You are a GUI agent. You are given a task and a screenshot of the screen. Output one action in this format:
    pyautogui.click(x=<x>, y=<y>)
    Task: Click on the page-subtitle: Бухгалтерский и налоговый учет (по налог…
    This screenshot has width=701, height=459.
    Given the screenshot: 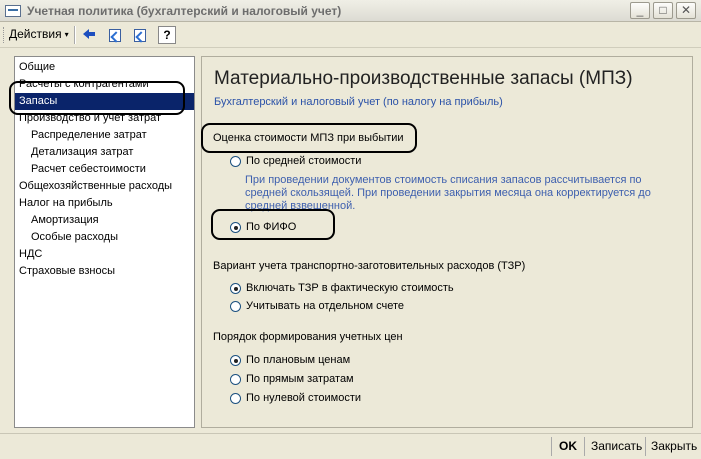 What is the action you would take?
    pyautogui.click(x=358, y=102)
    